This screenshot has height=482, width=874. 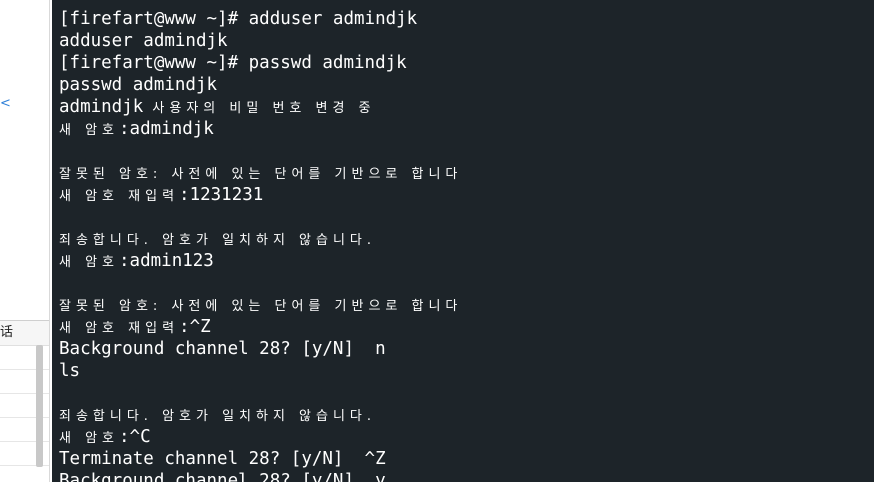 What do you see at coordinates (26, 241) in the screenshot?
I see `left-sidebar: < 话` at bounding box center [26, 241].